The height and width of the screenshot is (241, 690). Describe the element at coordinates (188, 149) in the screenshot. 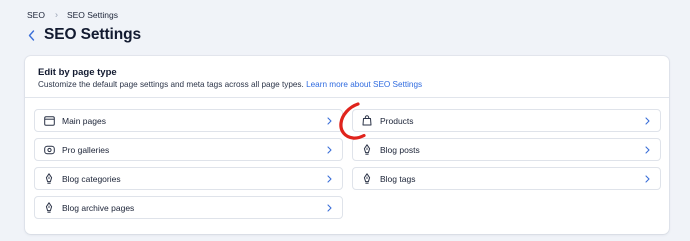

I see `page-type-pro-galleries: Pro galleries` at that location.